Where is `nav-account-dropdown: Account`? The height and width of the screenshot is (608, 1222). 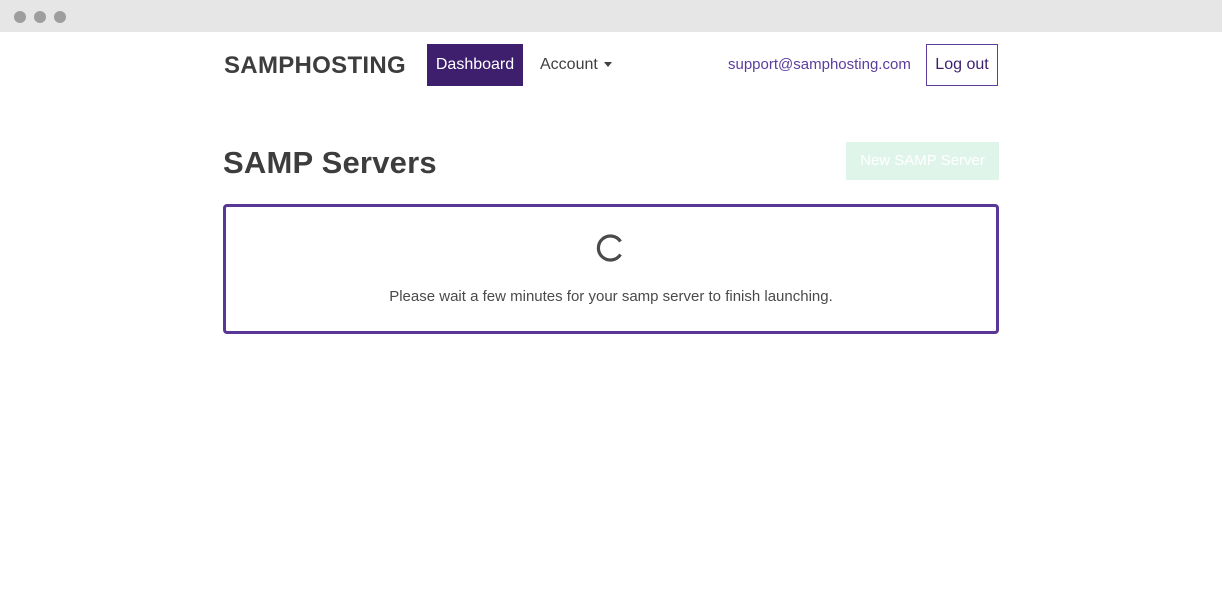
nav-account-dropdown: Account is located at coordinates (576, 65).